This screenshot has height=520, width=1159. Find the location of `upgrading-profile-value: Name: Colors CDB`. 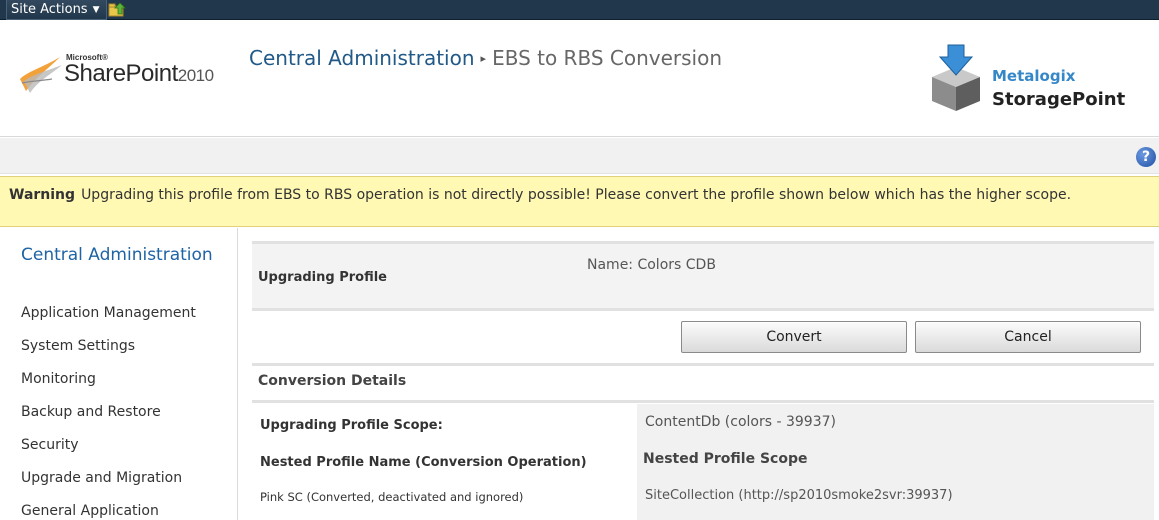

upgrading-profile-value: Name: Colors CDB is located at coordinates (651, 265).